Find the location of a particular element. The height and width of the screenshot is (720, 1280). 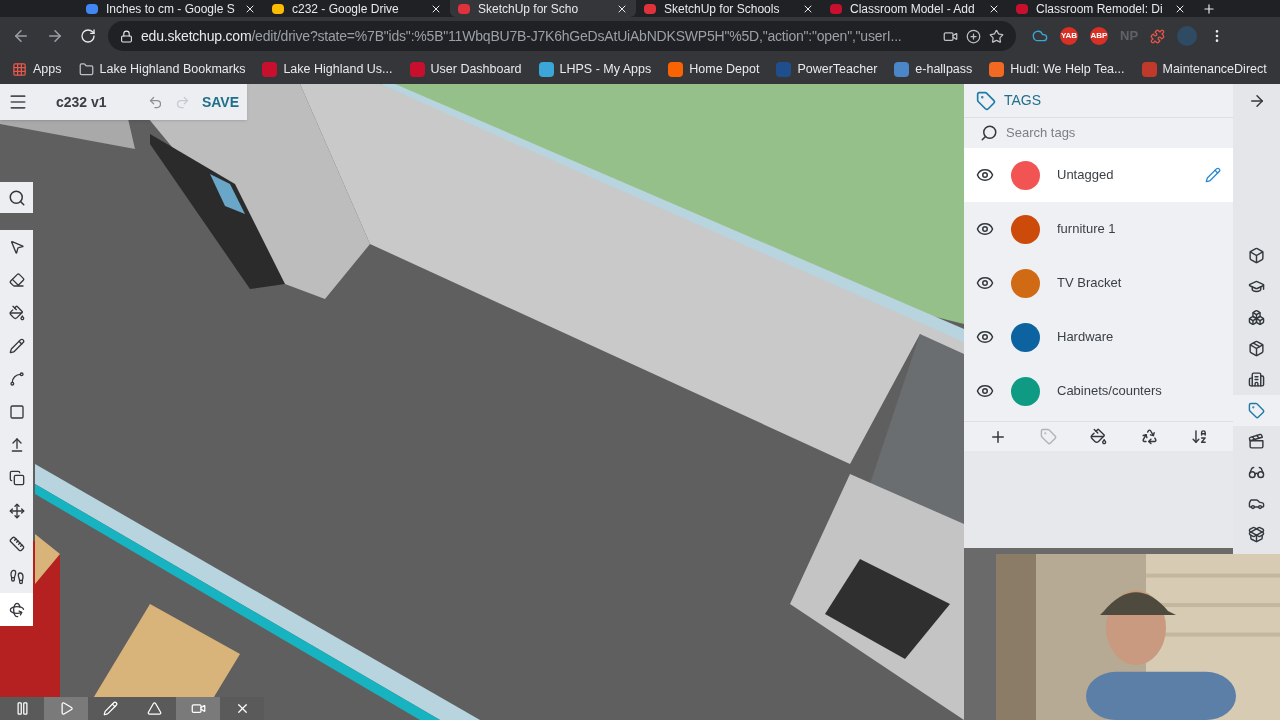

orbit-icon is located at coordinates (16, 609).